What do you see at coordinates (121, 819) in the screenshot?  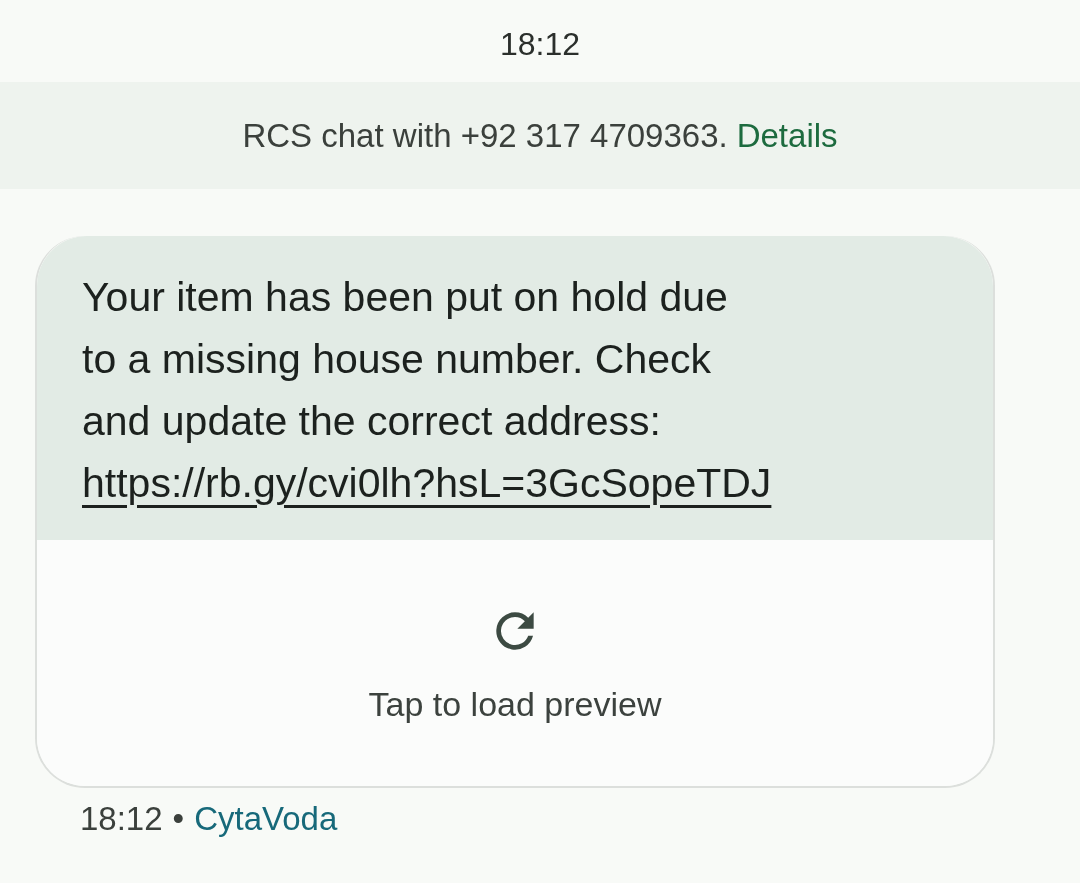 I see `message-time: 18:12` at bounding box center [121, 819].